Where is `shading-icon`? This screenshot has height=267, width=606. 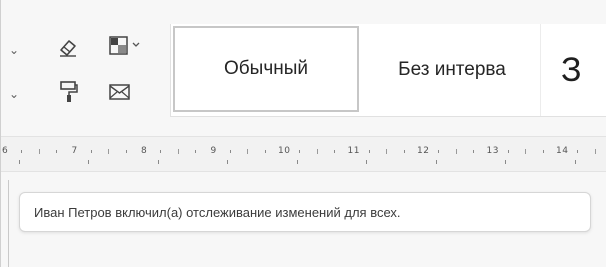
shading-icon is located at coordinates (126, 46).